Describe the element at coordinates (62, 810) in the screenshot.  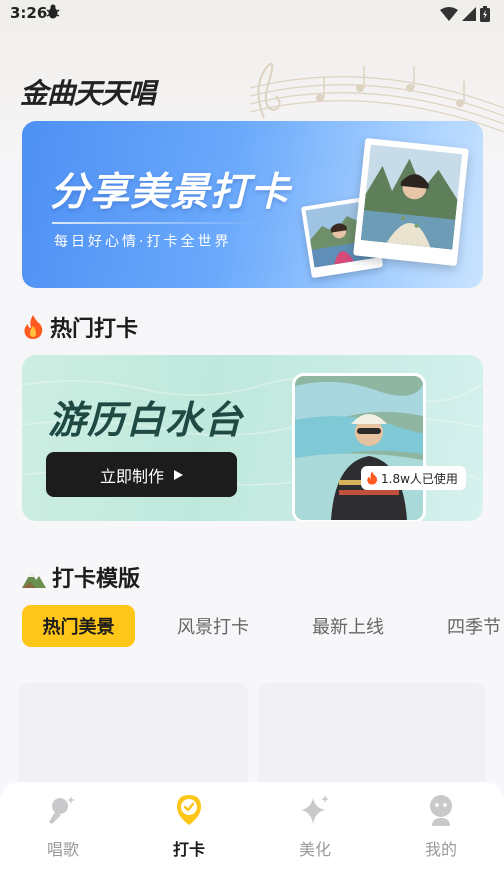
I see `microphone-icon` at that location.